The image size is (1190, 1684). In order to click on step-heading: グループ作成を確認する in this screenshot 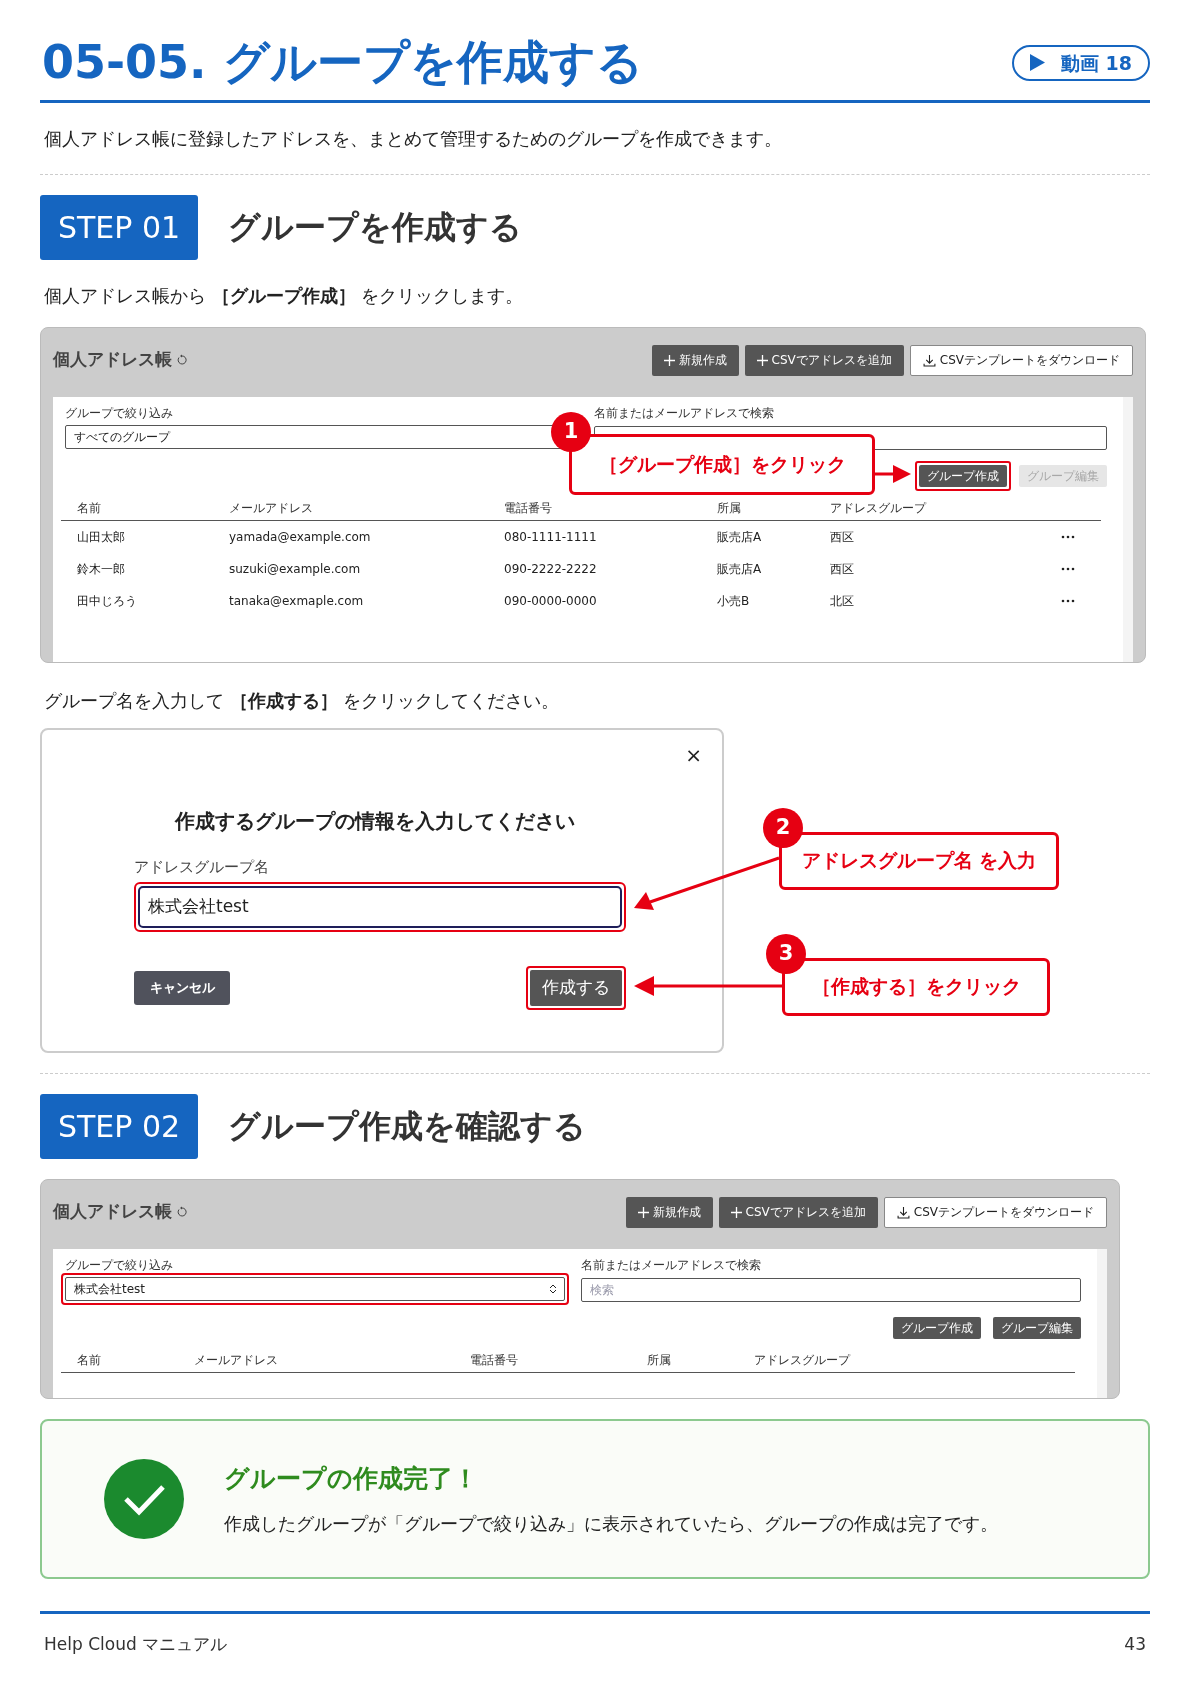, I will do `click(407, 1126)`.